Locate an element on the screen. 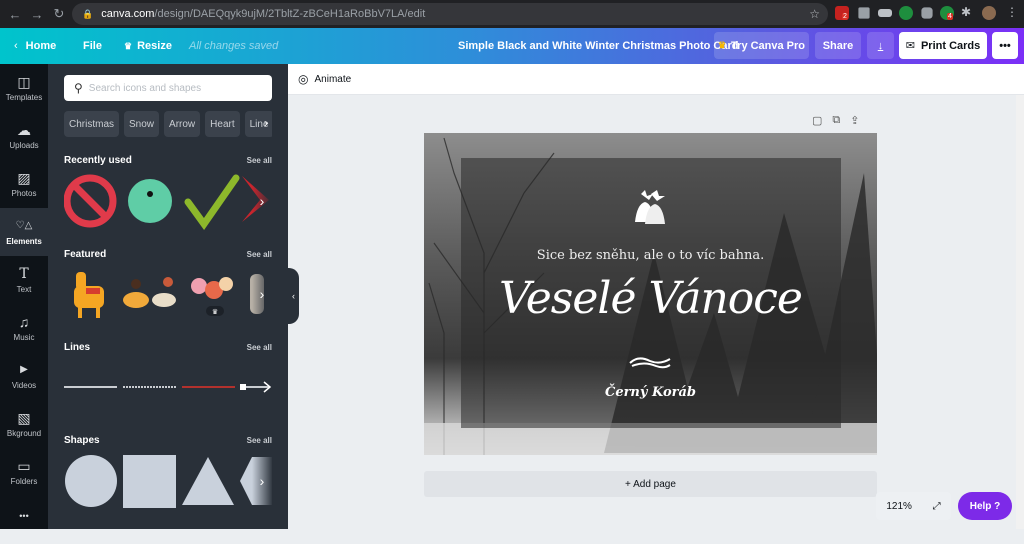 The image size is (1024, 544). background-icon: ▧ is located at coordinates (24, 418).